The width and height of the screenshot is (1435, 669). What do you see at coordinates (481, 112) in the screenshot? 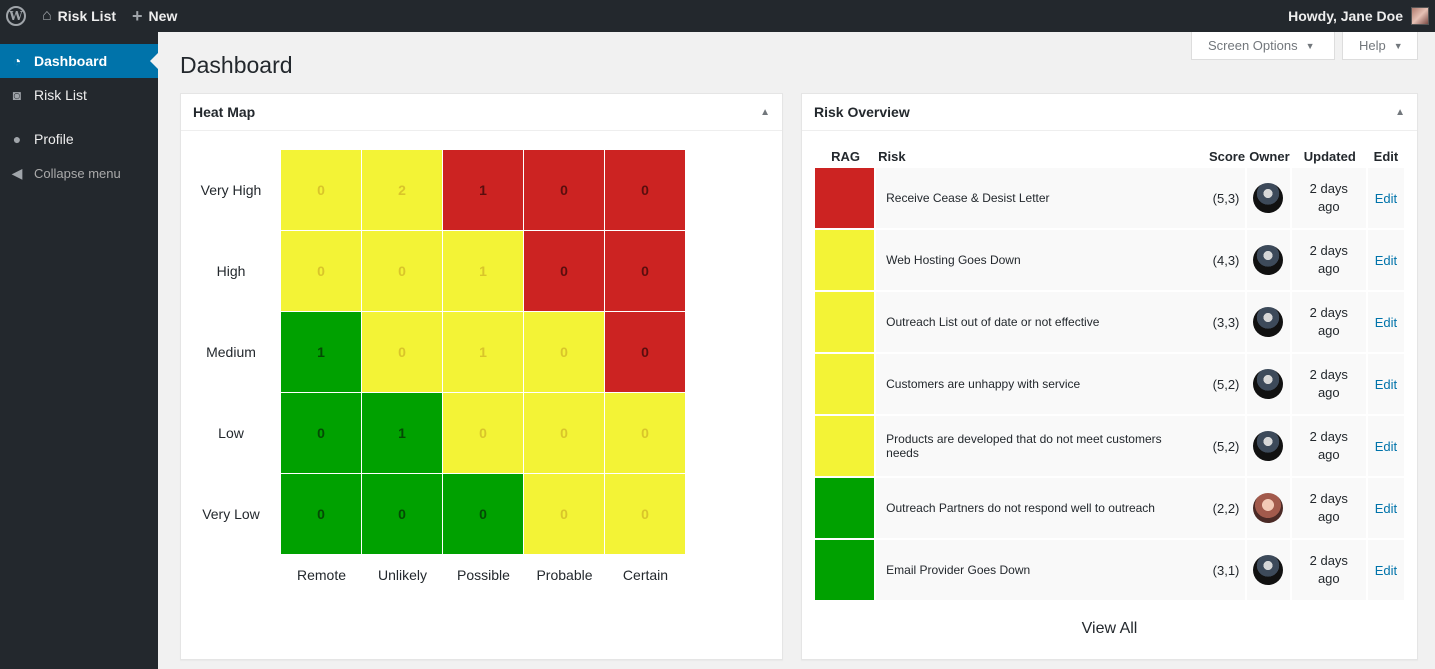
I see `heat-map-header: Heat Map ▲` at bounding box center [481, 112].